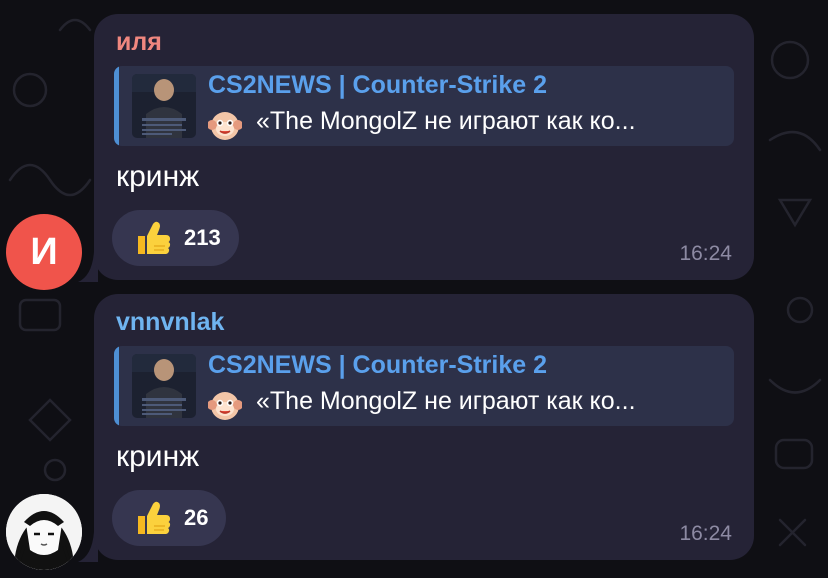 This screenshot has height=578, width=828. I want to click on avatar, so click(44, 532).